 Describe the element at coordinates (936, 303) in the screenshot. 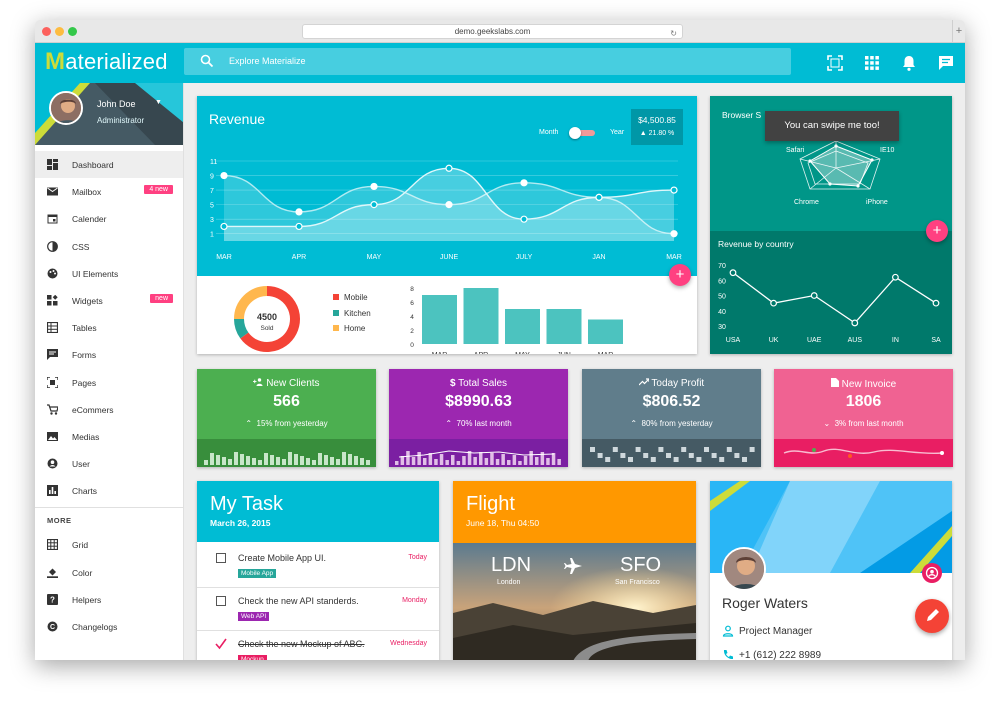

I see `country-point-sa` at that location.